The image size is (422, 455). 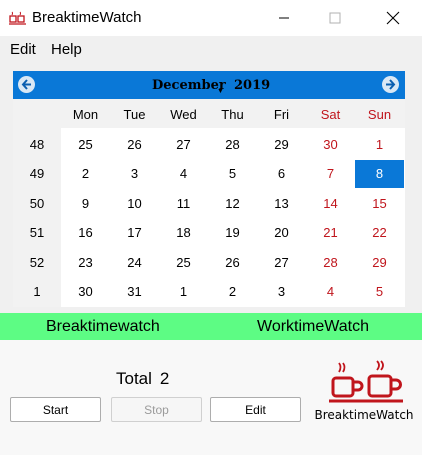 What do you see at coordinates (232, 233) in the screenshot?
I see `calendar-day: 19` at bounding box center [232, 233].